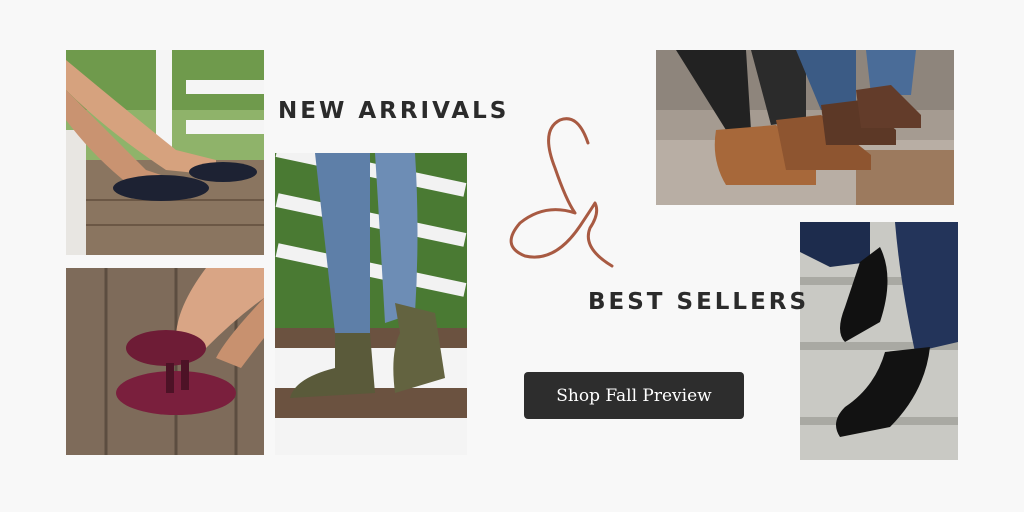 This screenshot has width=1024, height=512. I want to click on best-sellers-heading: BEST SELLERS, so click(699, 302).